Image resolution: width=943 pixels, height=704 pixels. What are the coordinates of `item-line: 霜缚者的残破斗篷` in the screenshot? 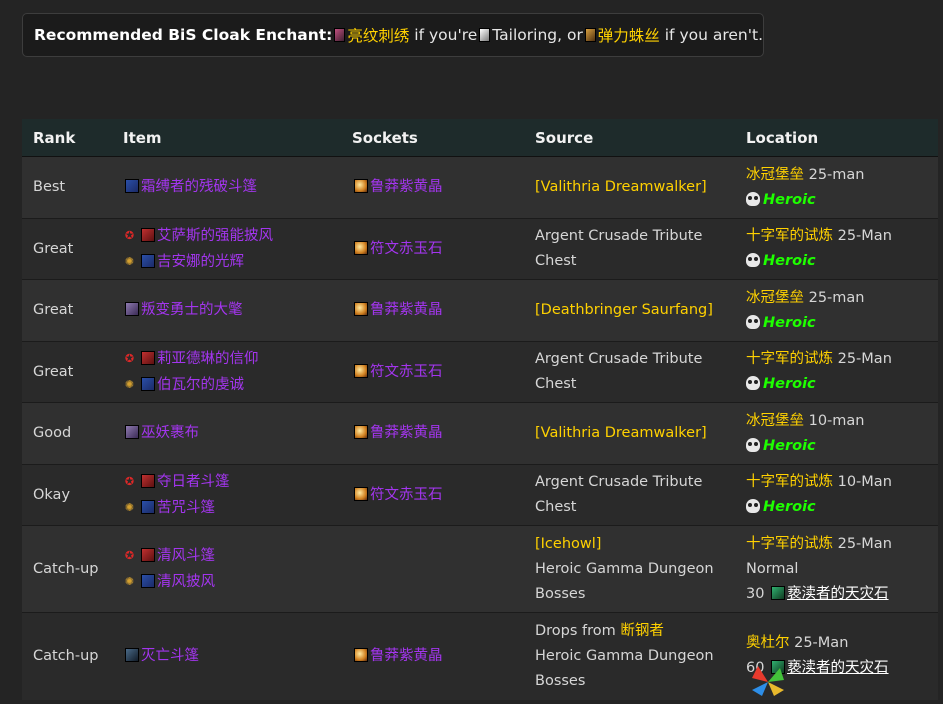 It's located at (232, 187).